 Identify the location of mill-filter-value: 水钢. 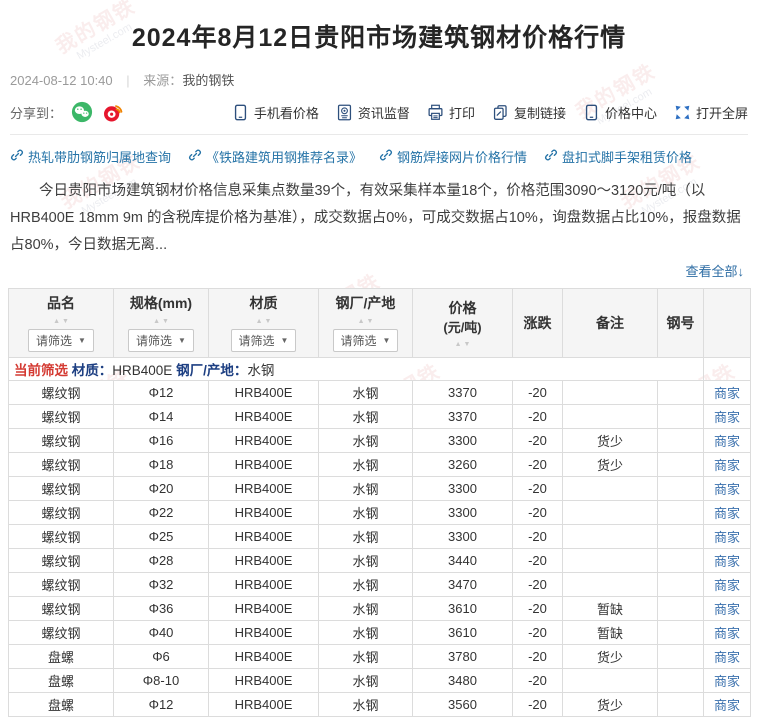
(261, 370).